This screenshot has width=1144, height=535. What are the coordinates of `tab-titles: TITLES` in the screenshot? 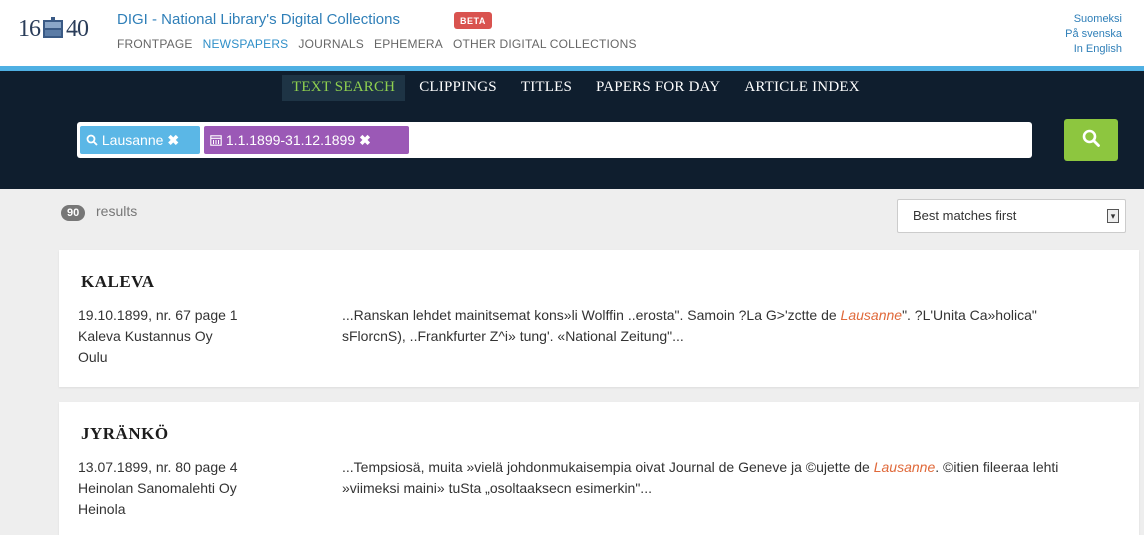 It's located at (546, 88).